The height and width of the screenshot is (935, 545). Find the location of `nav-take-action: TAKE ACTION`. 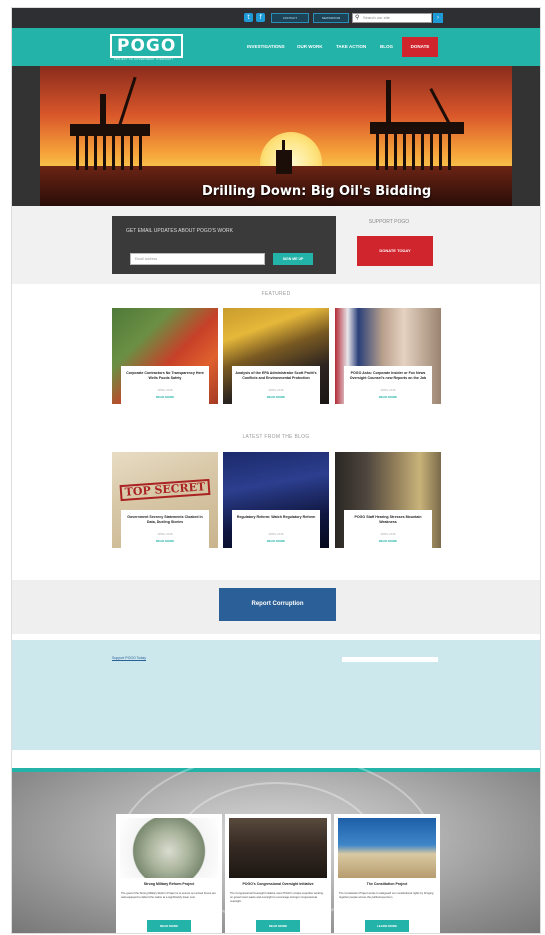

nav-take-action: TAKE ACTION is located at coordinates (351, 47).